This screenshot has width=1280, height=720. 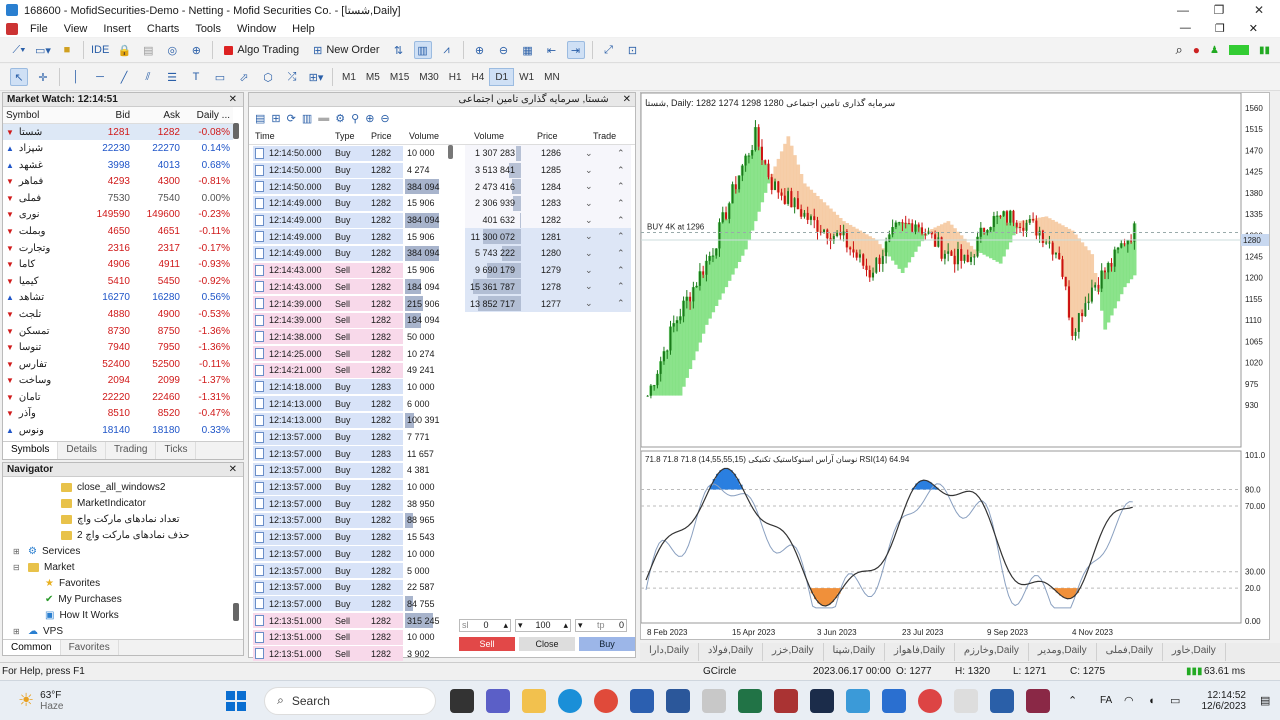 I want to click on chart-tab: شپنا,Daily, so click(x=855, y=652).